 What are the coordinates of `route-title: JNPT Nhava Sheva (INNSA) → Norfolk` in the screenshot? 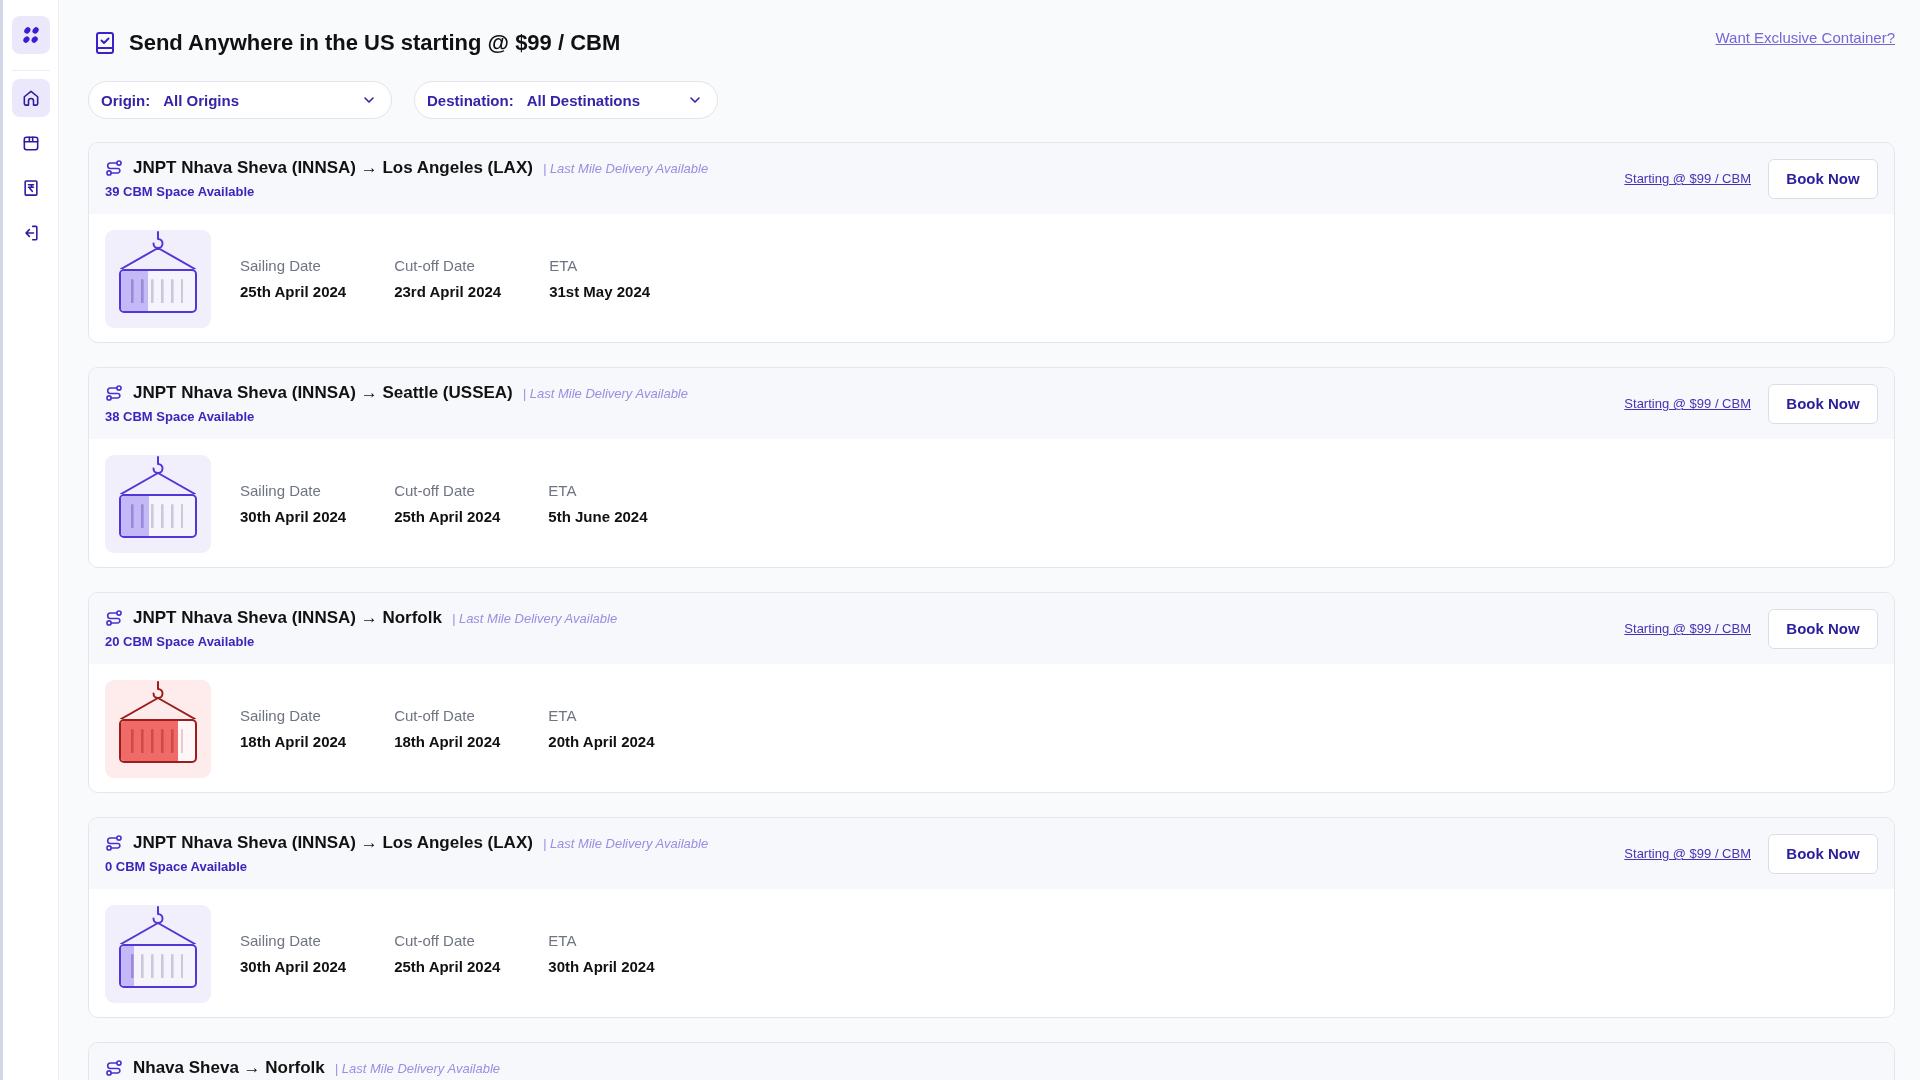 It's located at (287, 618).